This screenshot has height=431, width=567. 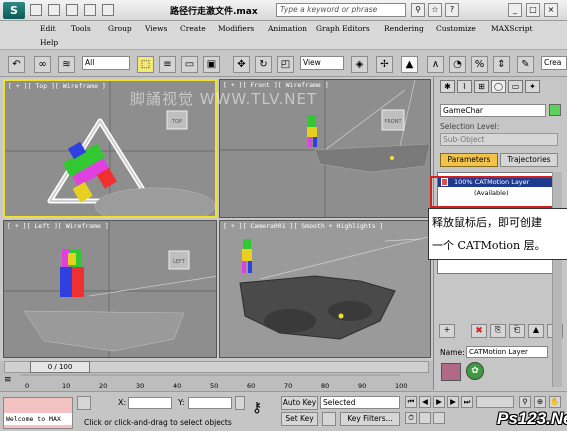 I want to click on cat-motion-icon: ✿, so click(x=475, y=371).